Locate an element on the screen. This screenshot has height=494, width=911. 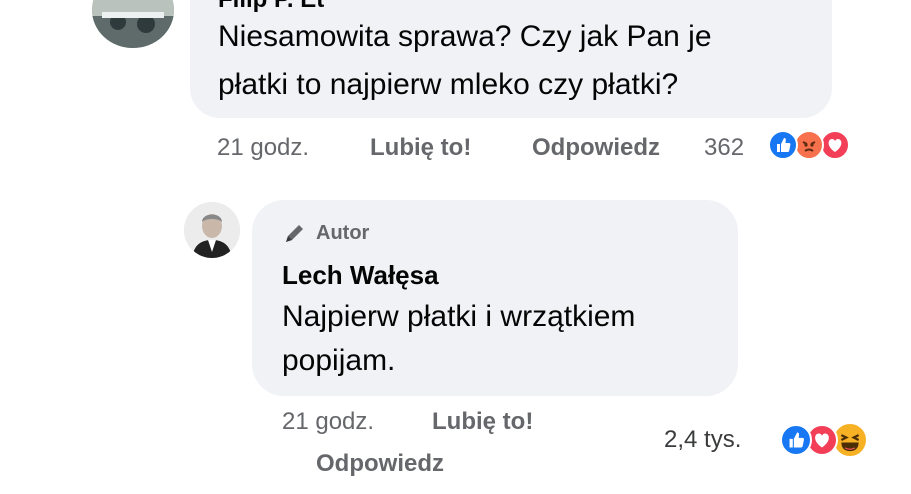
author-avatar-photo-icon is located at coordinates (212, 230).